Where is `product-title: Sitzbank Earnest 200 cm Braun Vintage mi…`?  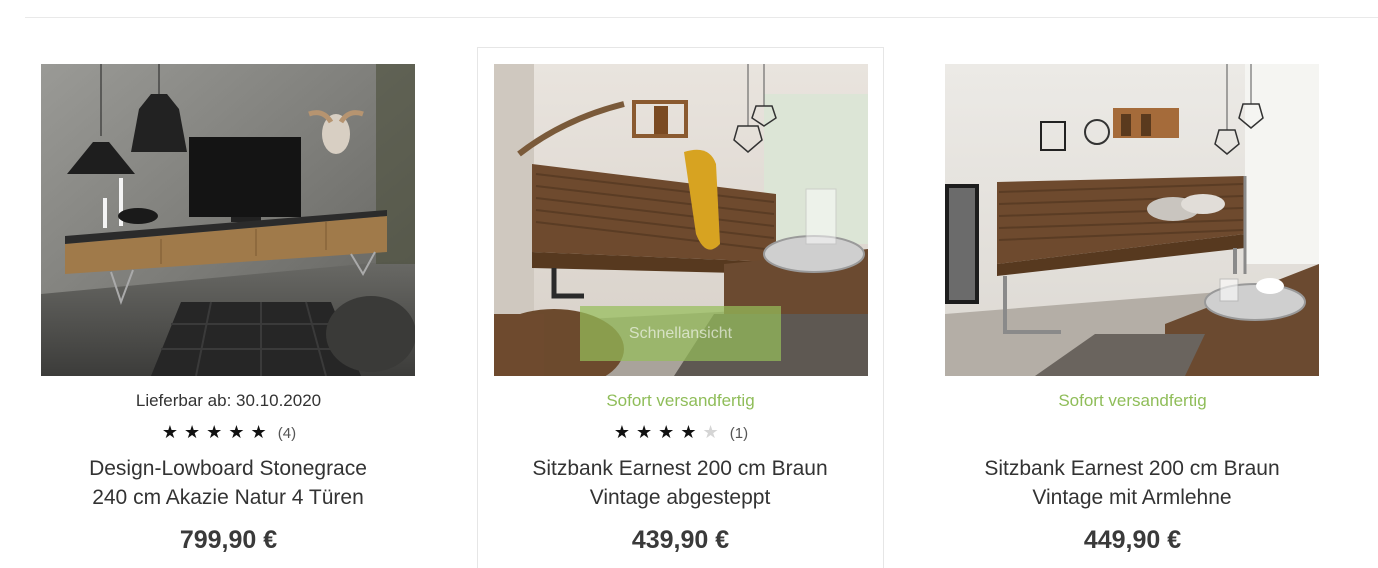
product-title: Sitzbank Earnest 200 cm Braun Vintage mi… is located at coordinates (1132, 483).